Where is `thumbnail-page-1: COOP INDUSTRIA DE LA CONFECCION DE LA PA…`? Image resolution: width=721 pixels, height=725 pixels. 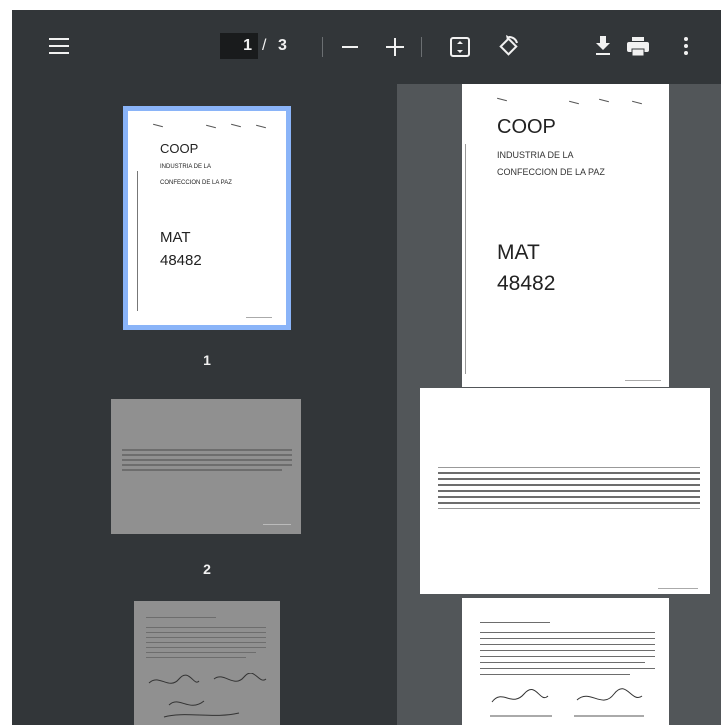
thumbnail-page-1: COOP INDUSTRIA DE LA CONFECCION DE LA PA… is located at coordinates (207, 218).